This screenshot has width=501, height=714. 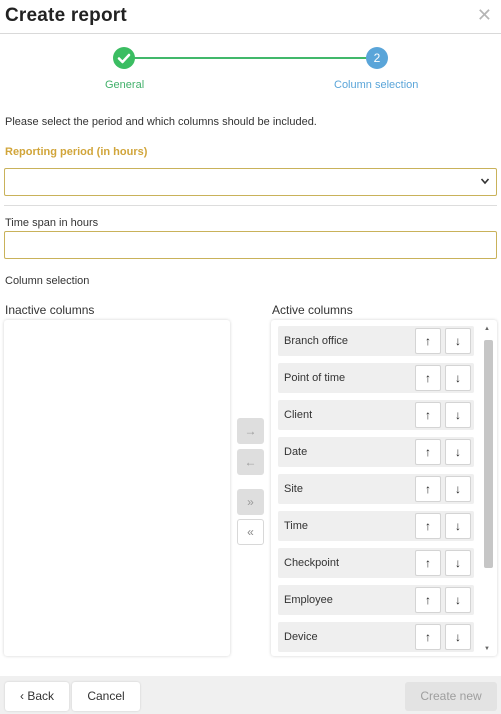 I want to click on stepper-progress-line, so click(x=250, y=58).